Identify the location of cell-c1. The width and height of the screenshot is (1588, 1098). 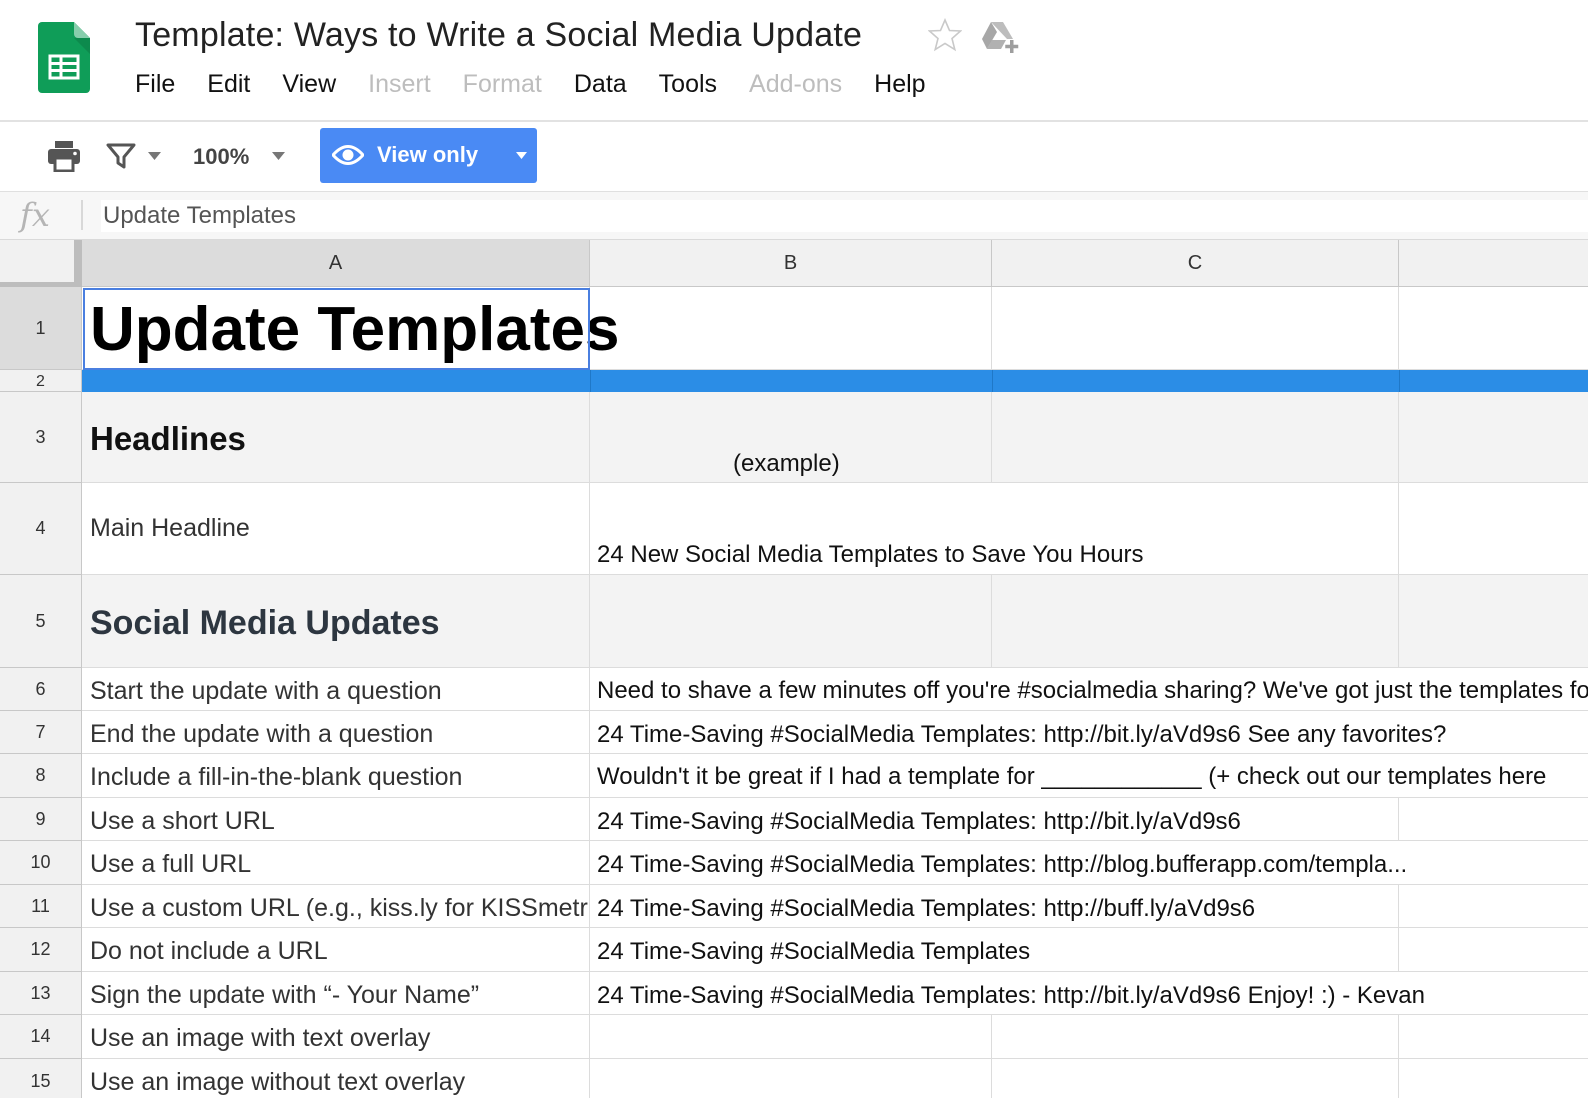
(1195, 328).